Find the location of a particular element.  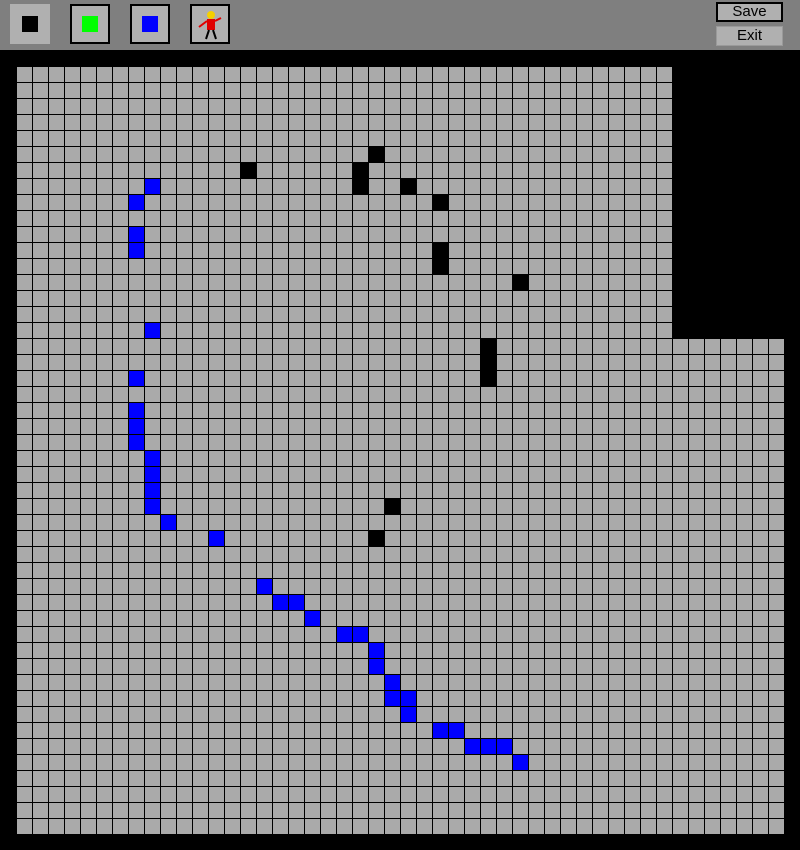

green-tile-tool is located at coordinates (90, 24).